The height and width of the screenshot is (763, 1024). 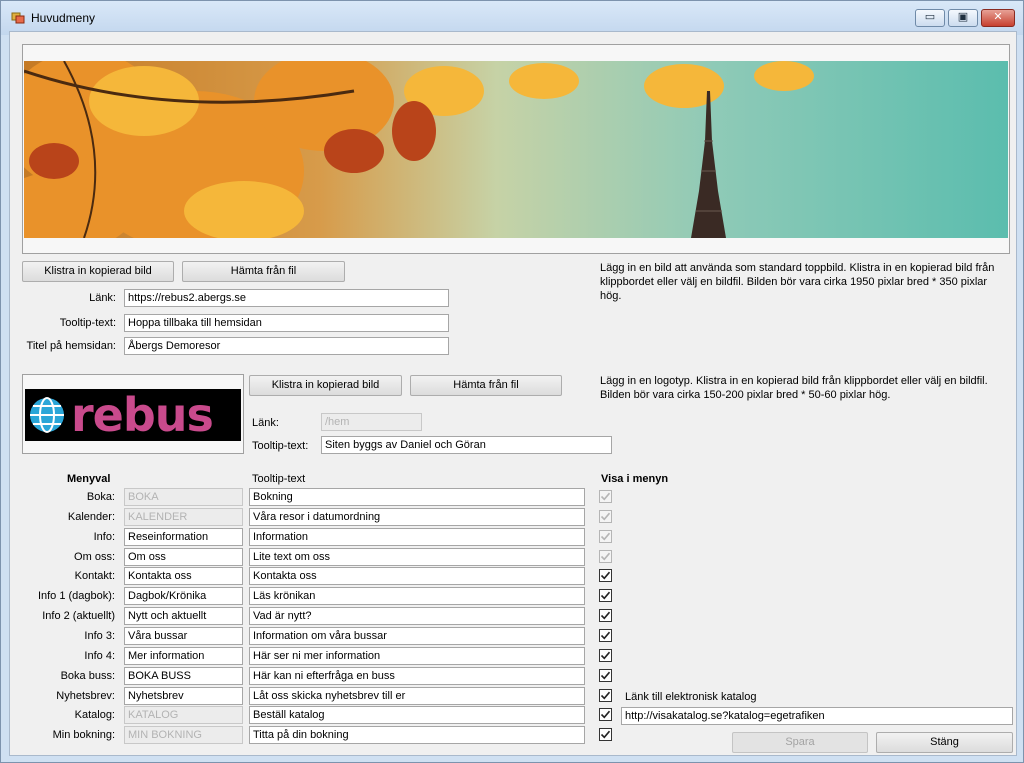 I want to click on menu-row-label: Kalender:, so click(x=91, y=517).